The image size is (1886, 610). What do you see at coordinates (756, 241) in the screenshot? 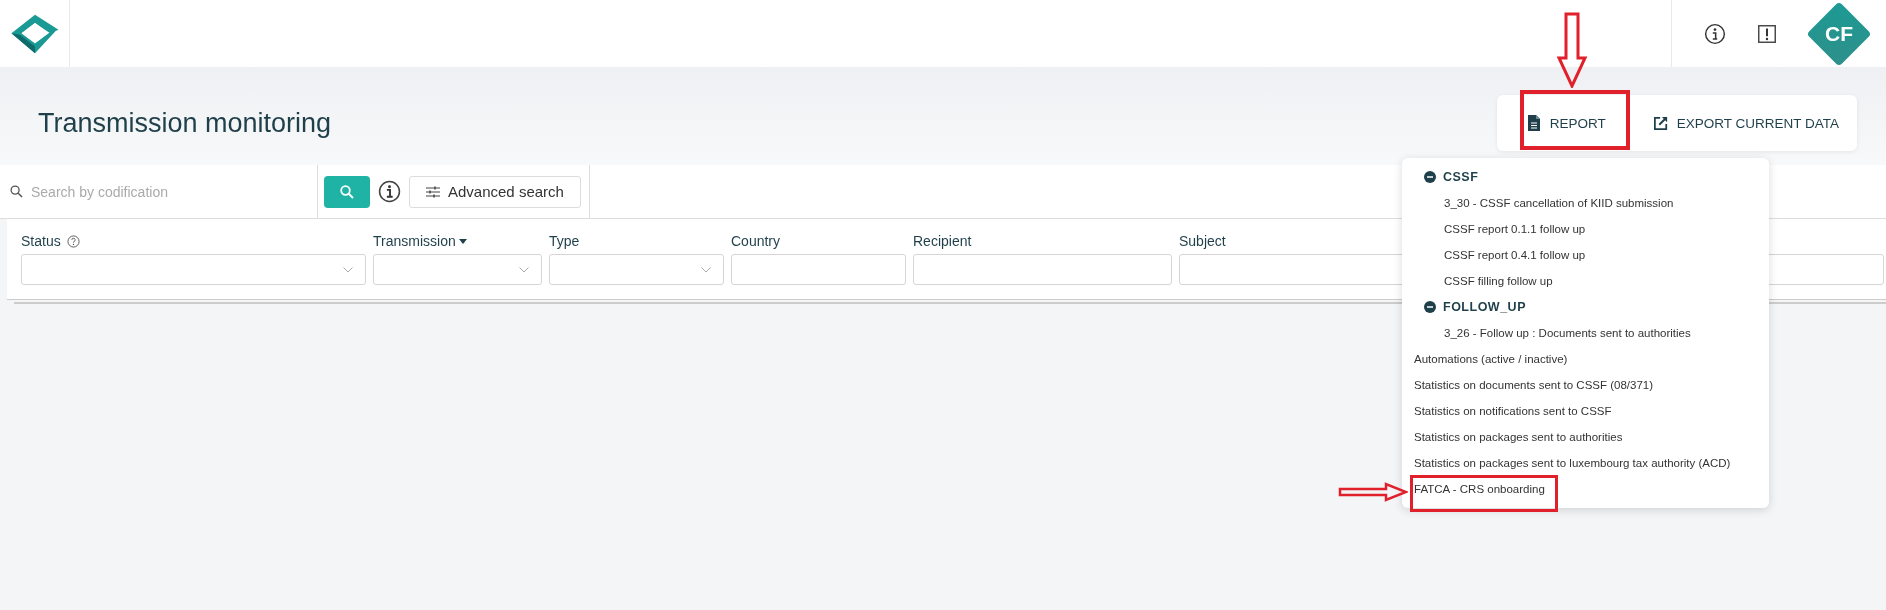
I see `filter-label: Country` at bounding box center [756, 241].